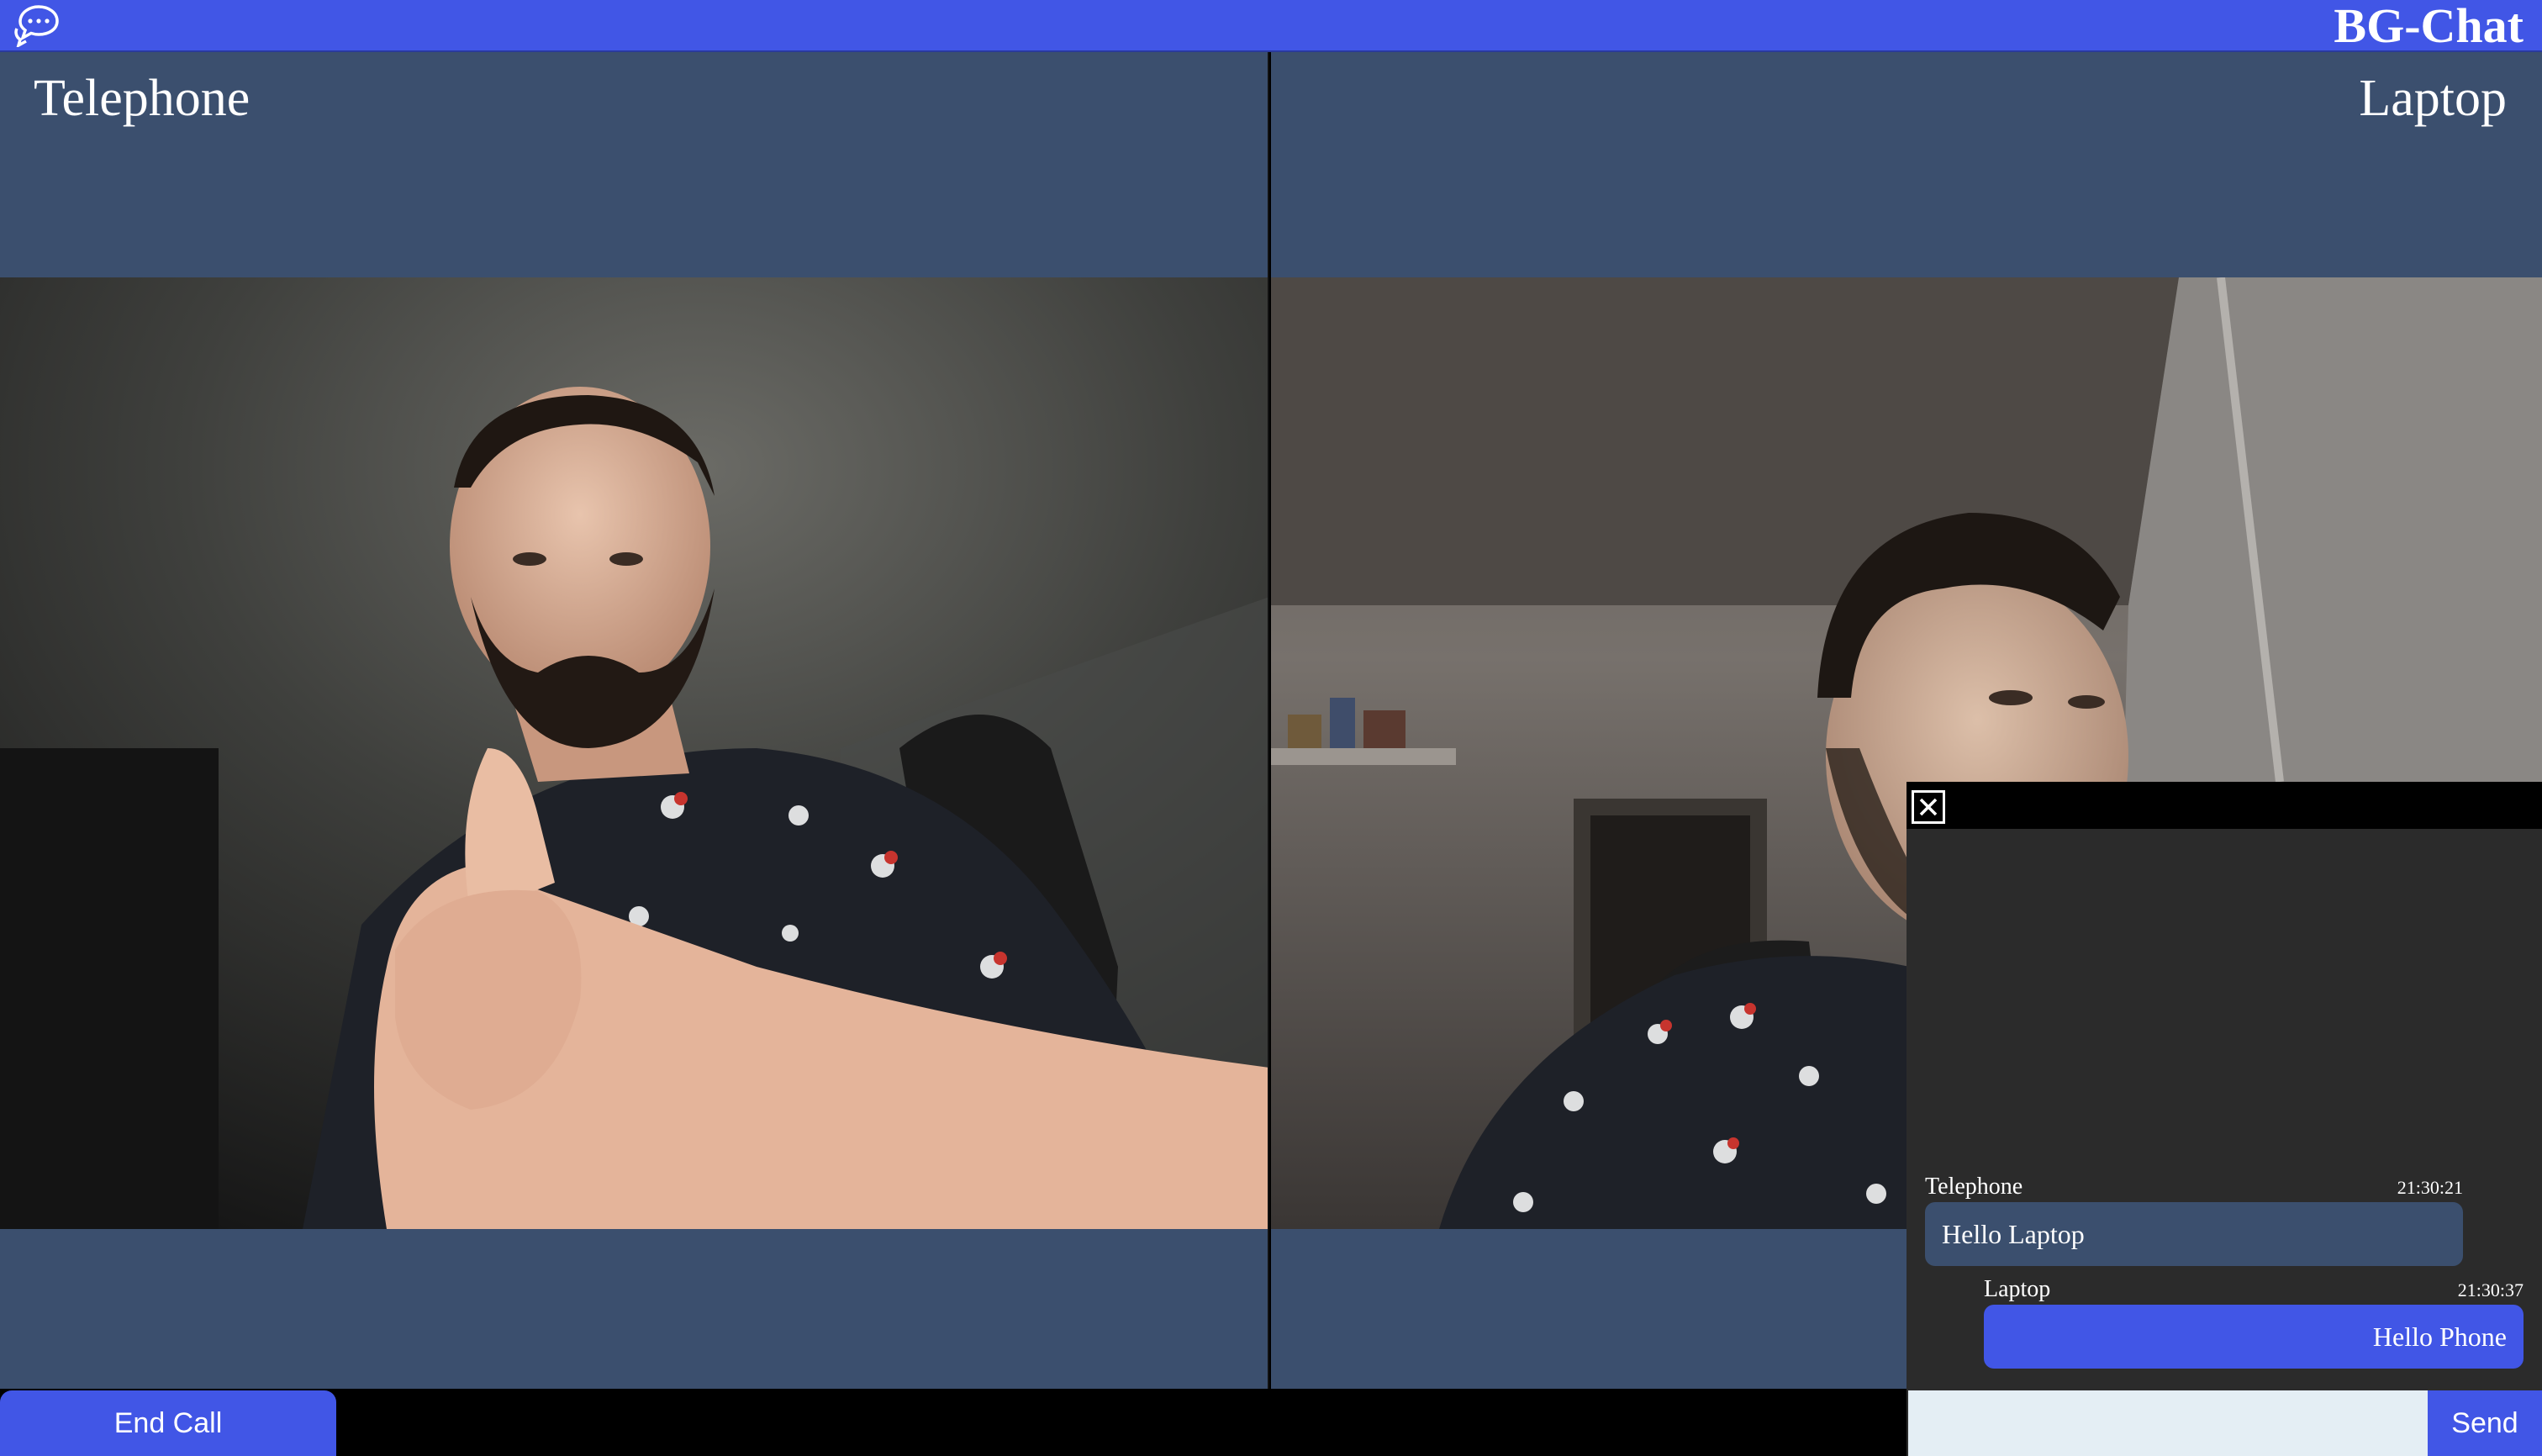 The image size is (2542, 1456). I want to click on app-brand: BG-Chat, so click(2429, 27).